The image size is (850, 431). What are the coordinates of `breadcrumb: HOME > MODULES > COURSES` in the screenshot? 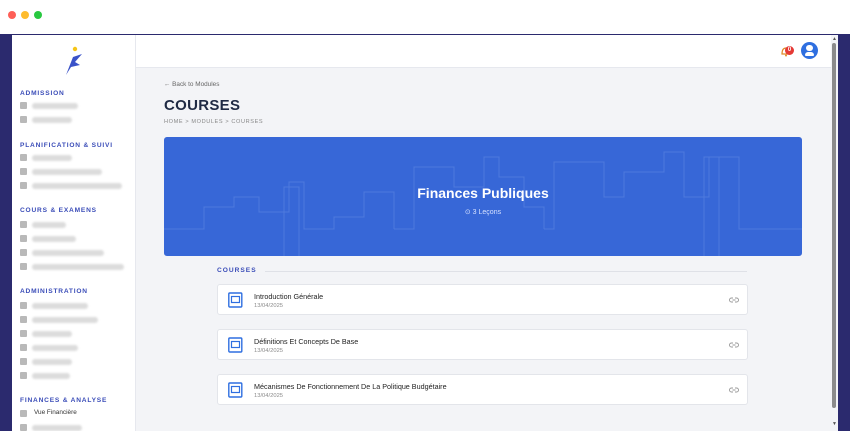 It's located at (214, 122).